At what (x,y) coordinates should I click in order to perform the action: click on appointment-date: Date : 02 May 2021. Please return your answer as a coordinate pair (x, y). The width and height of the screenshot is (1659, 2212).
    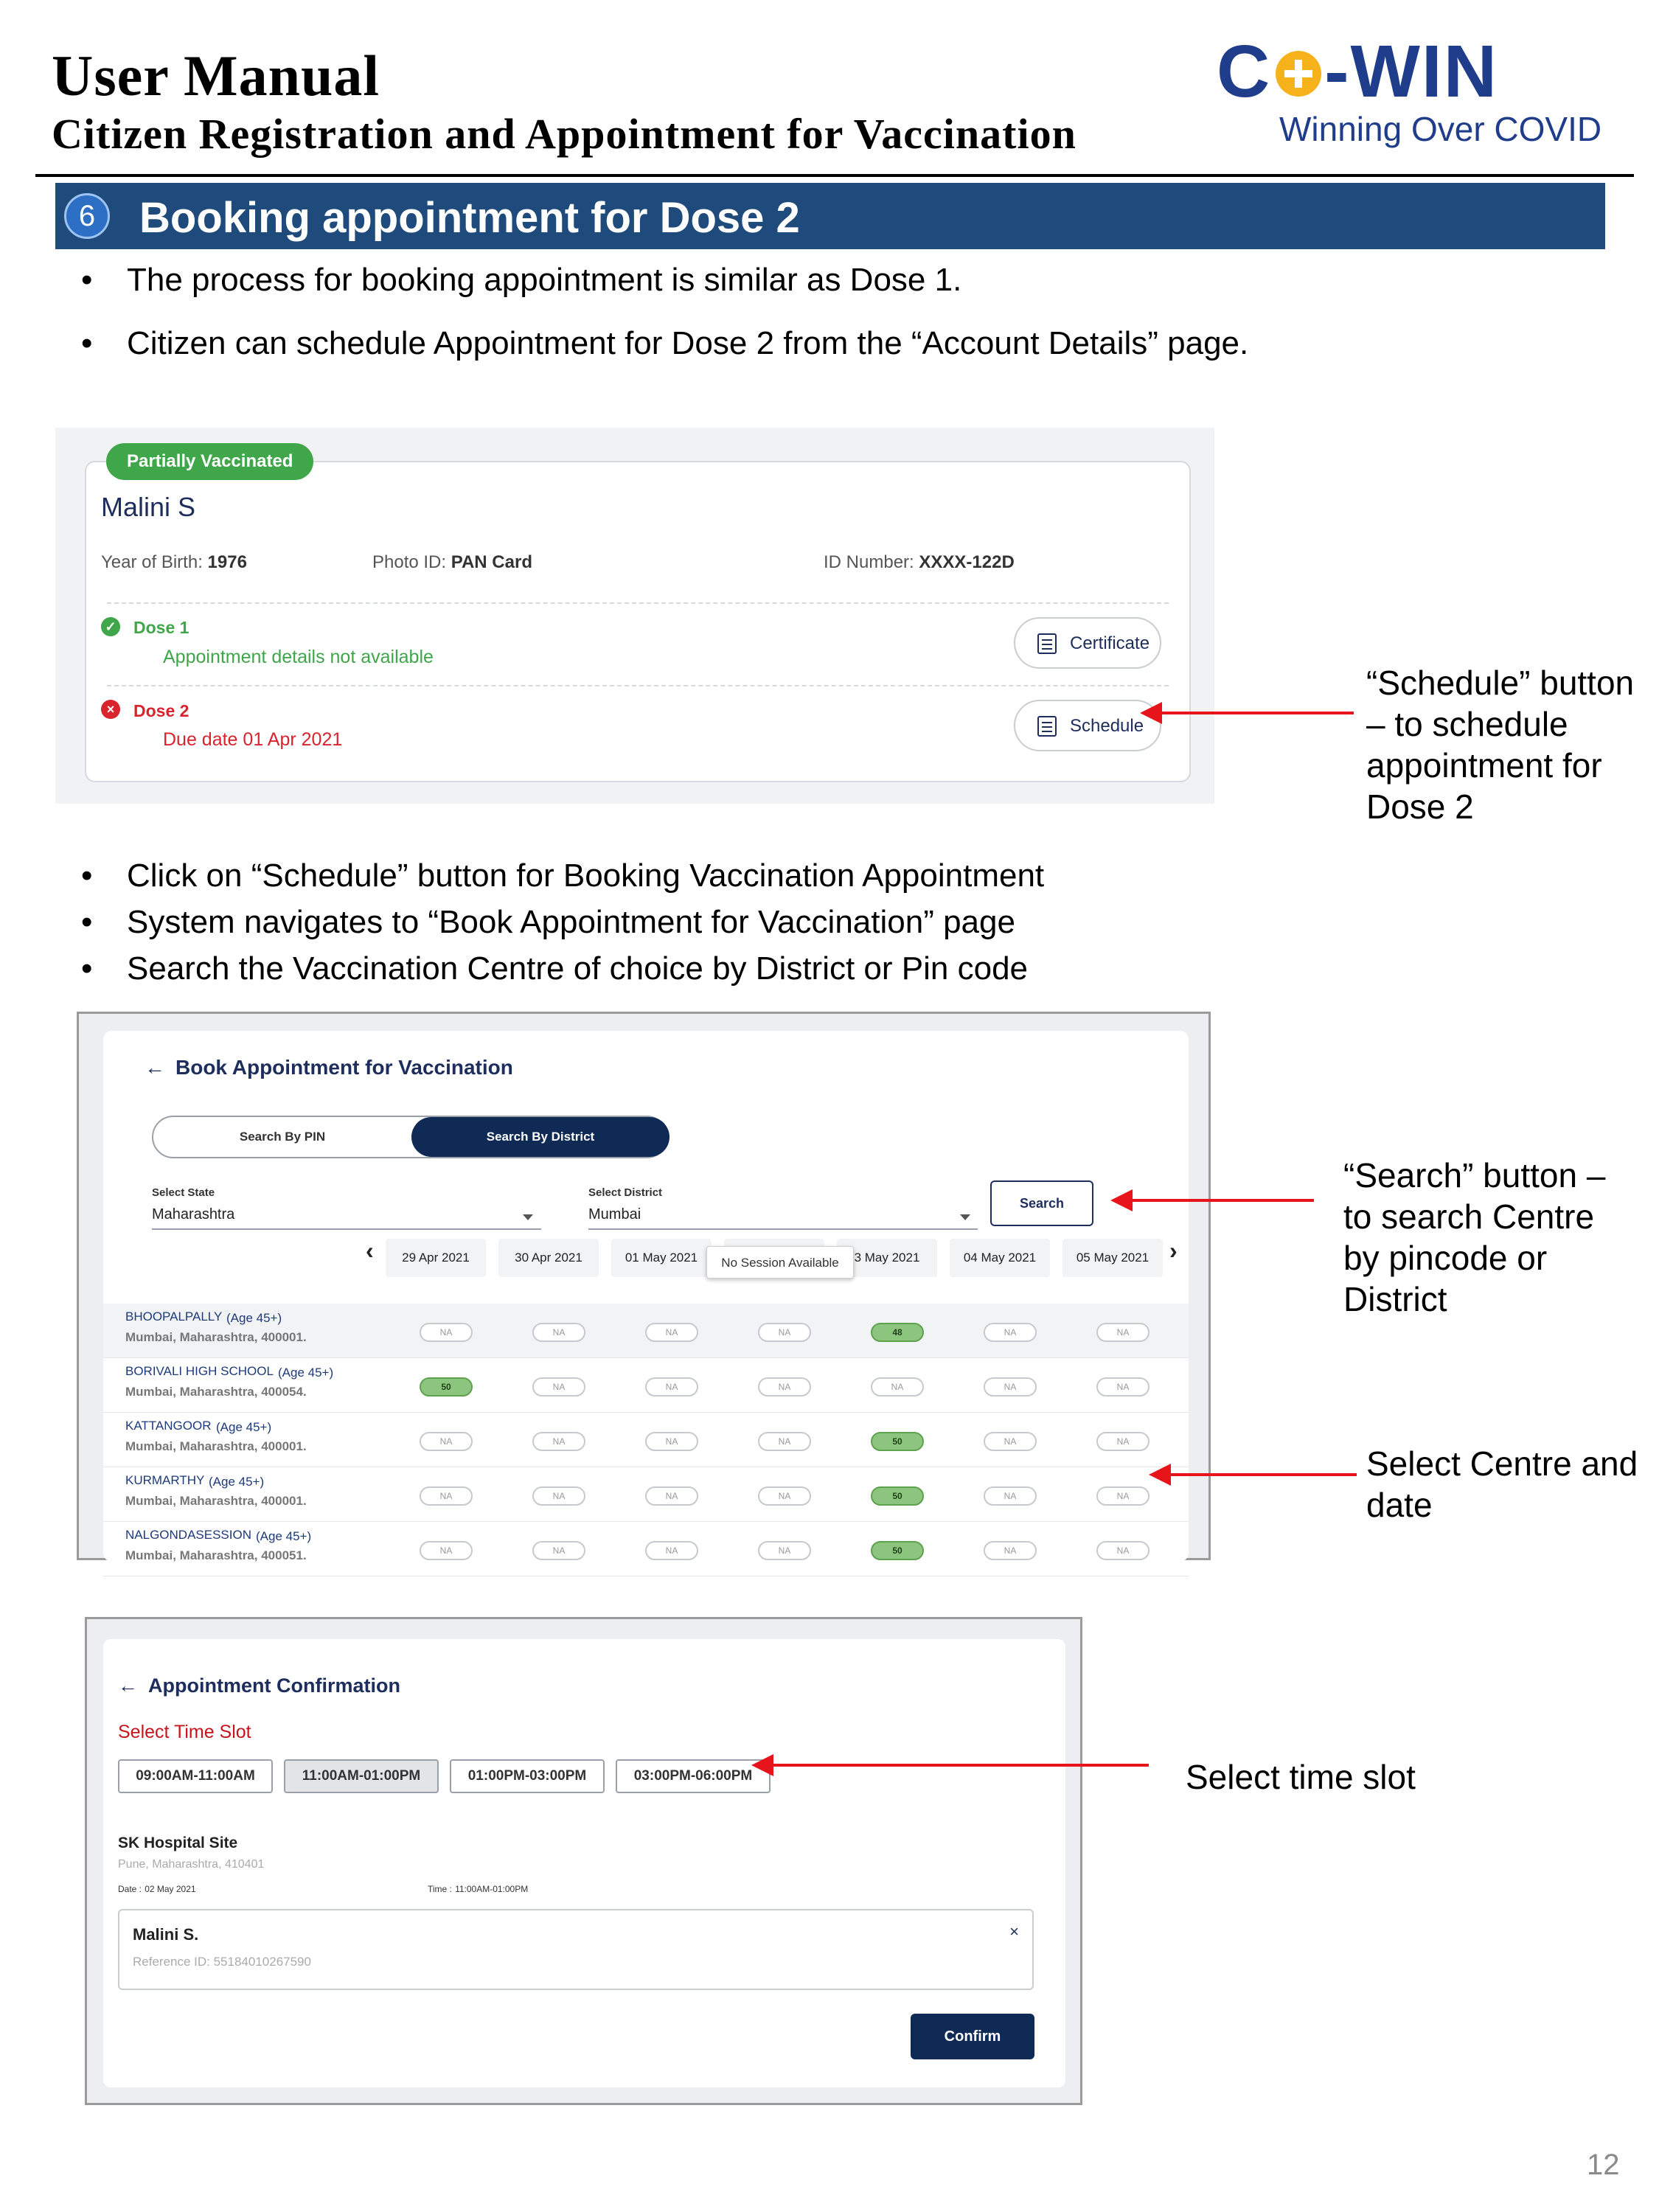
    Looking at the image, I should click on (157, 1889).